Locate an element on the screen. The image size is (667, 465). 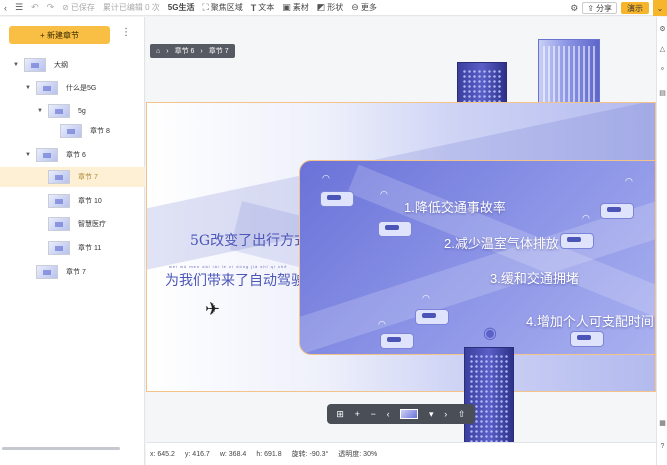
breadcrumb-item: 章节 6 is located at coordinates (185, 51).